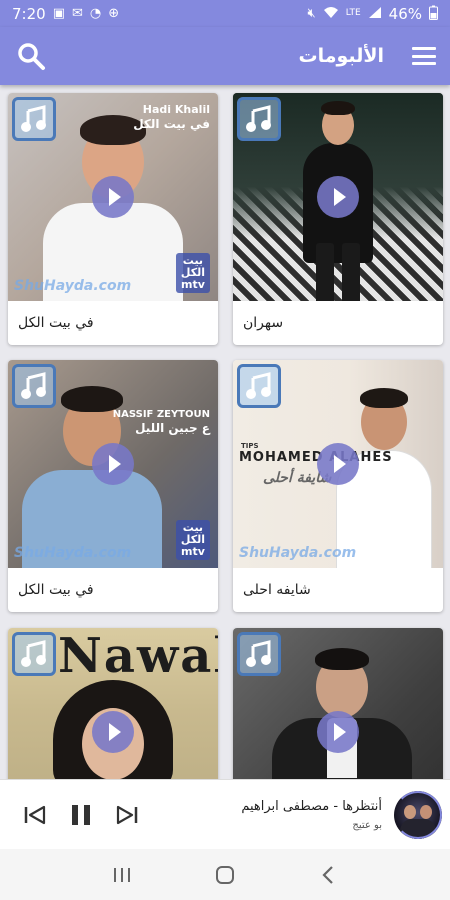 This screenshot has width=450, height=900. I want to click on album-card: Nawal, so click(113, 708).